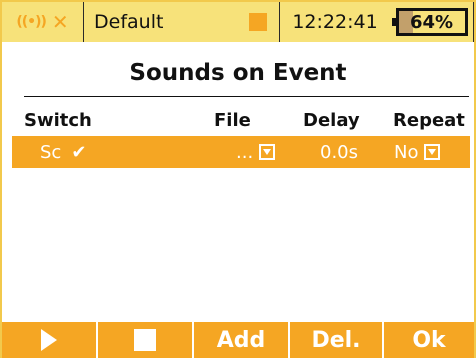 This screenshot has width=476, height=358. Describe the element at coordinates (393, 22) in the screenshot. I see `battery-terminal` at that location.